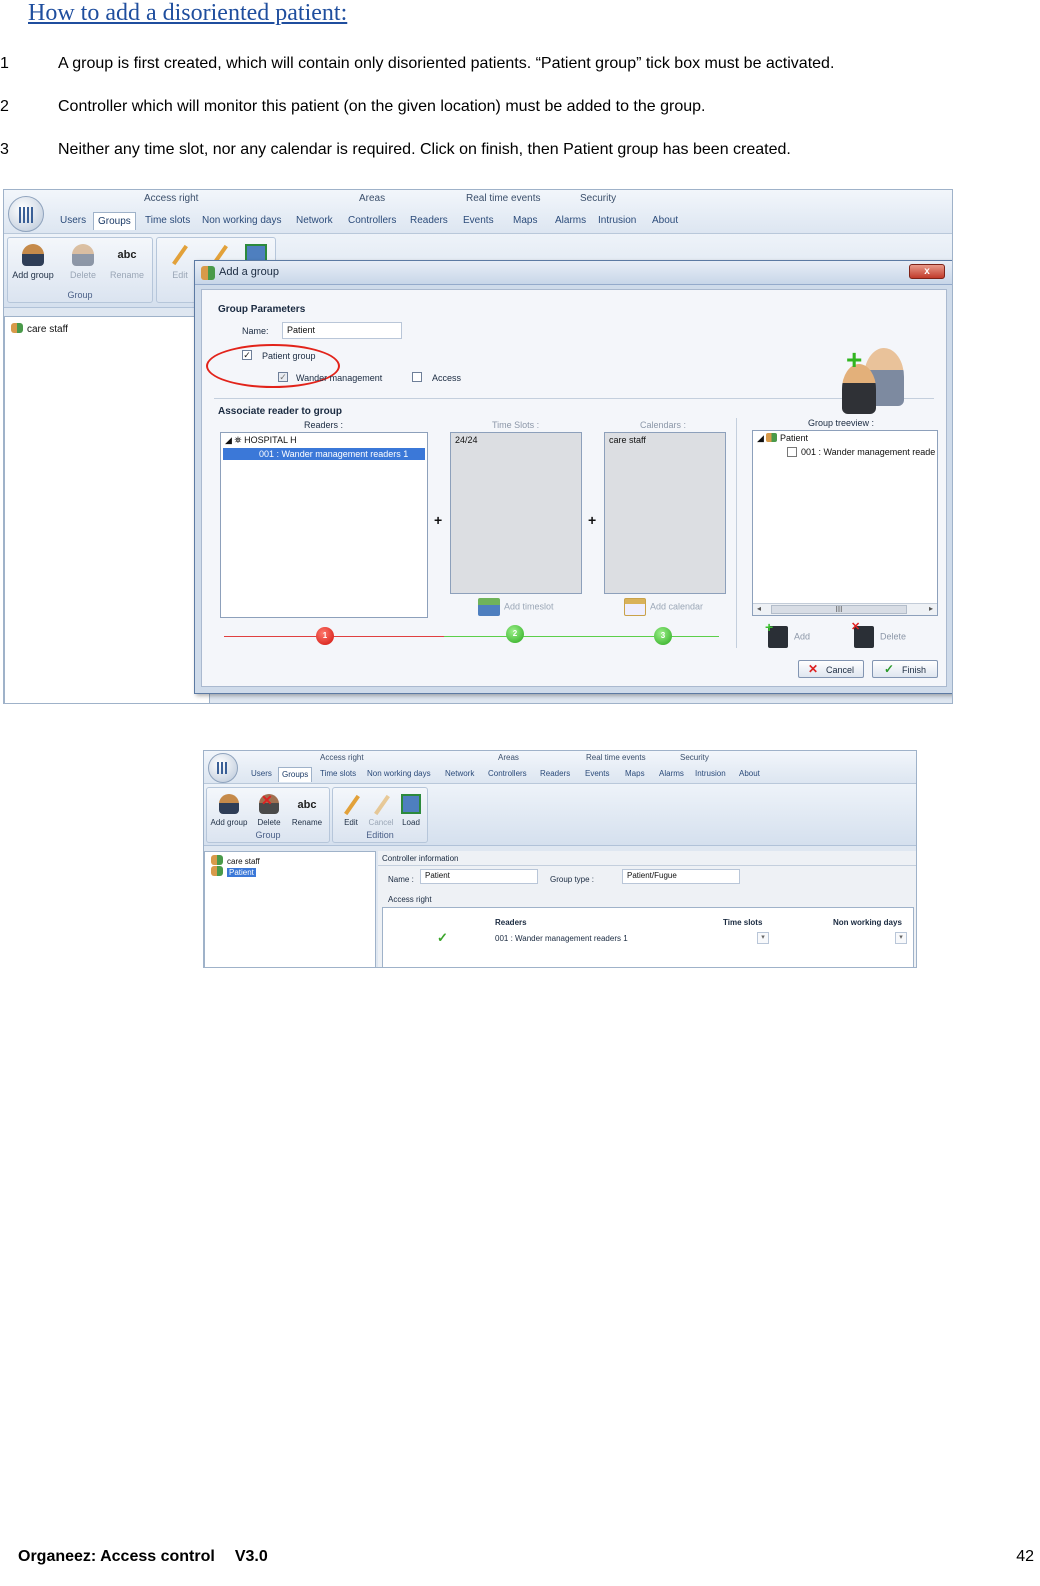 This screenshot has width=1040, height=1586. What do you see at coordinates (782, 438) in the screenshot?
I see `tree-root-item: ◢ Patient` at bounding box center [782, 438].